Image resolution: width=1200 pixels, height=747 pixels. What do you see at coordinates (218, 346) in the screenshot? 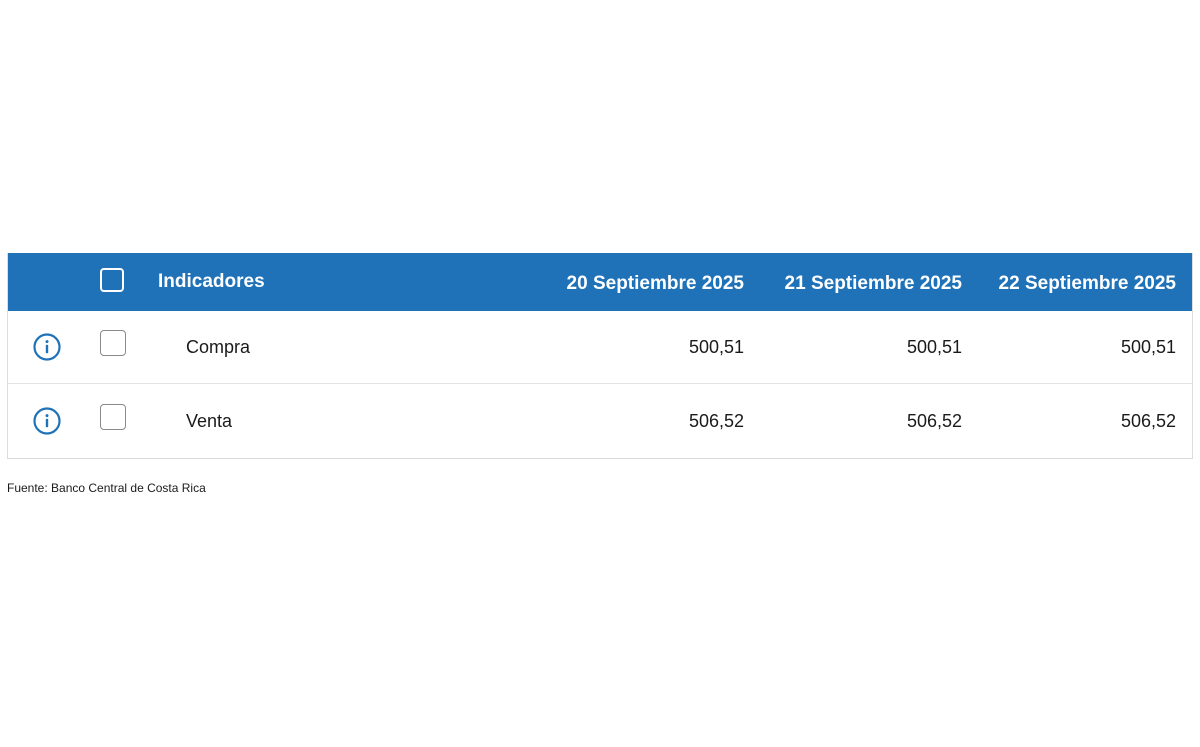
I see `row-name: Compra` at bounding box center [218, 346].